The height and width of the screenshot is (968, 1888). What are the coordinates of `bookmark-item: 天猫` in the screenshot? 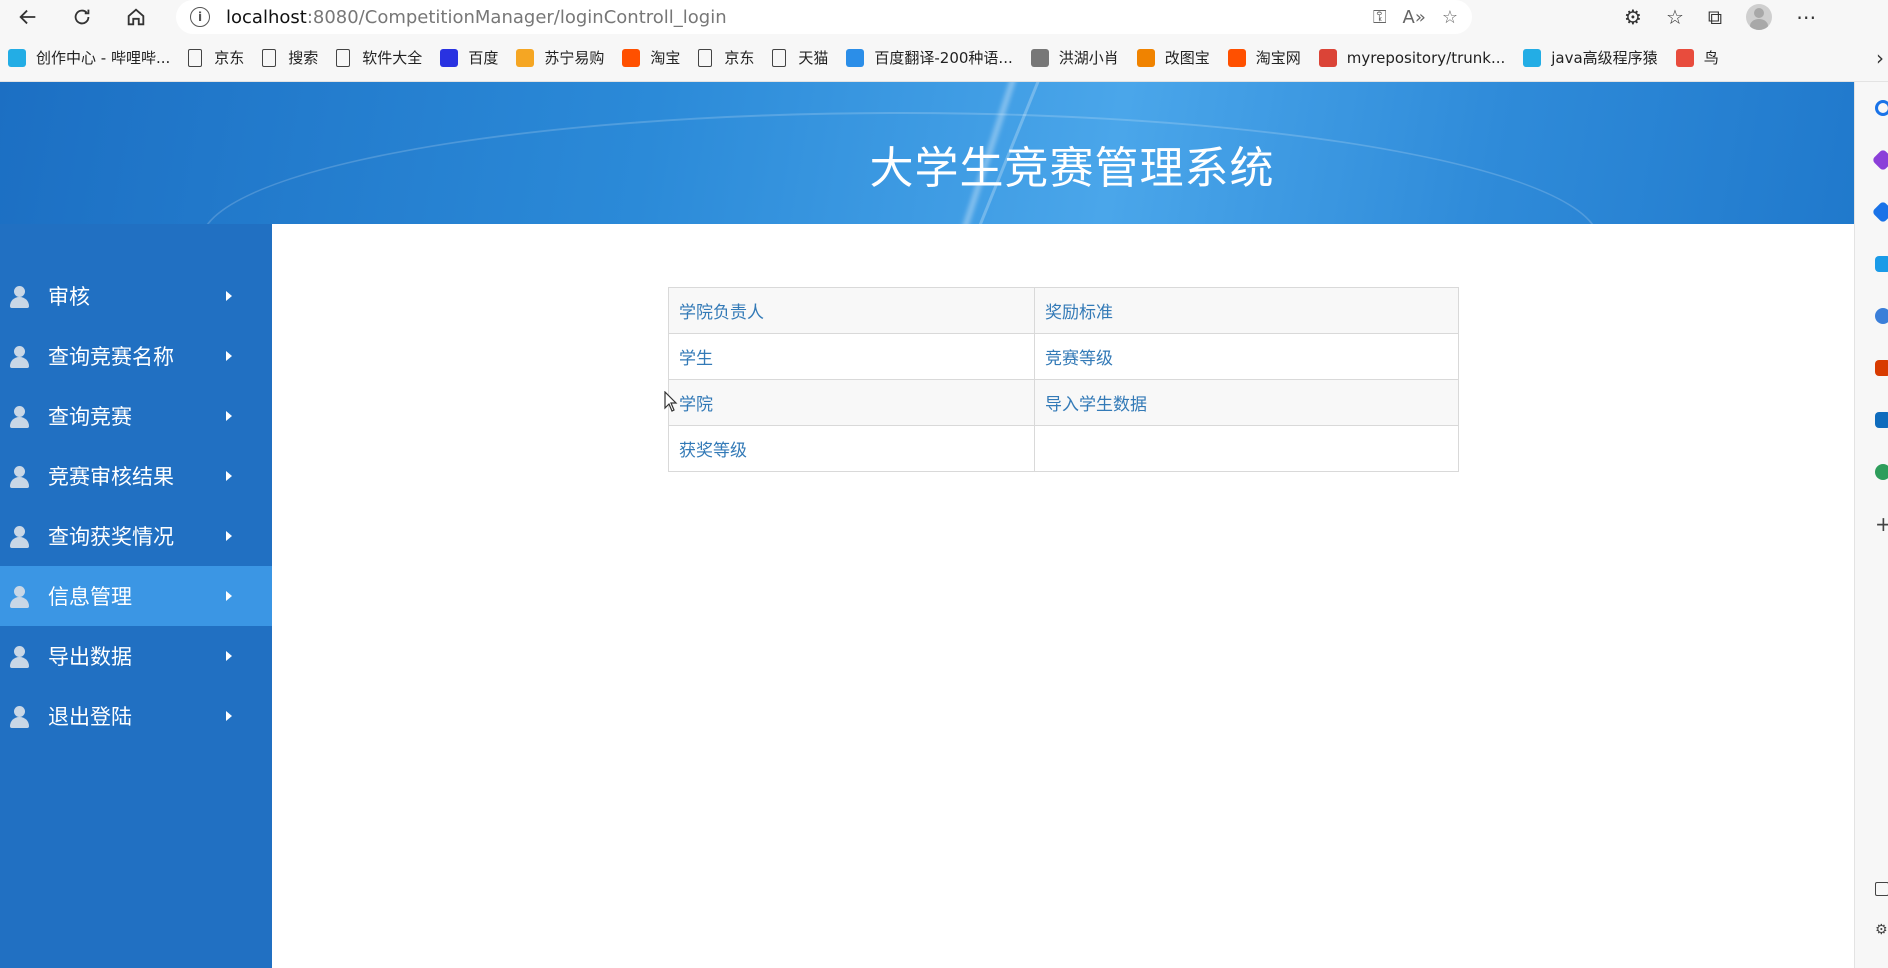 It's located at (800, 57).